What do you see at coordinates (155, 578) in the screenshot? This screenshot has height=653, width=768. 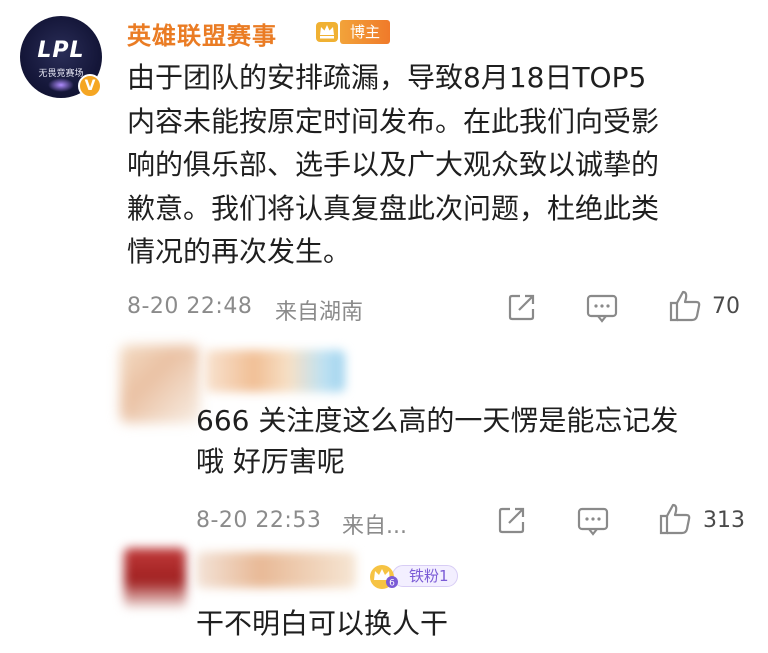 I see `avatar` at bounding box center [155, 578].